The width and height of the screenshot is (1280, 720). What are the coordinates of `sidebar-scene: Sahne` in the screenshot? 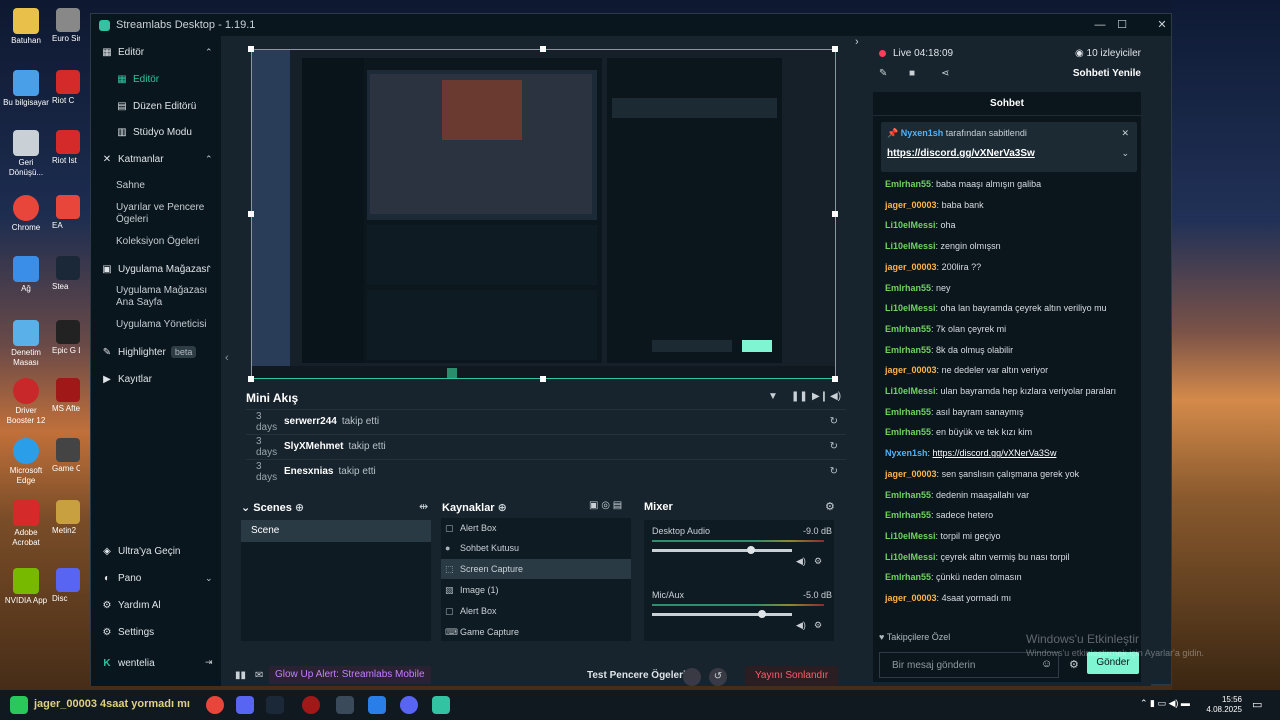 It's located at (130, 186).